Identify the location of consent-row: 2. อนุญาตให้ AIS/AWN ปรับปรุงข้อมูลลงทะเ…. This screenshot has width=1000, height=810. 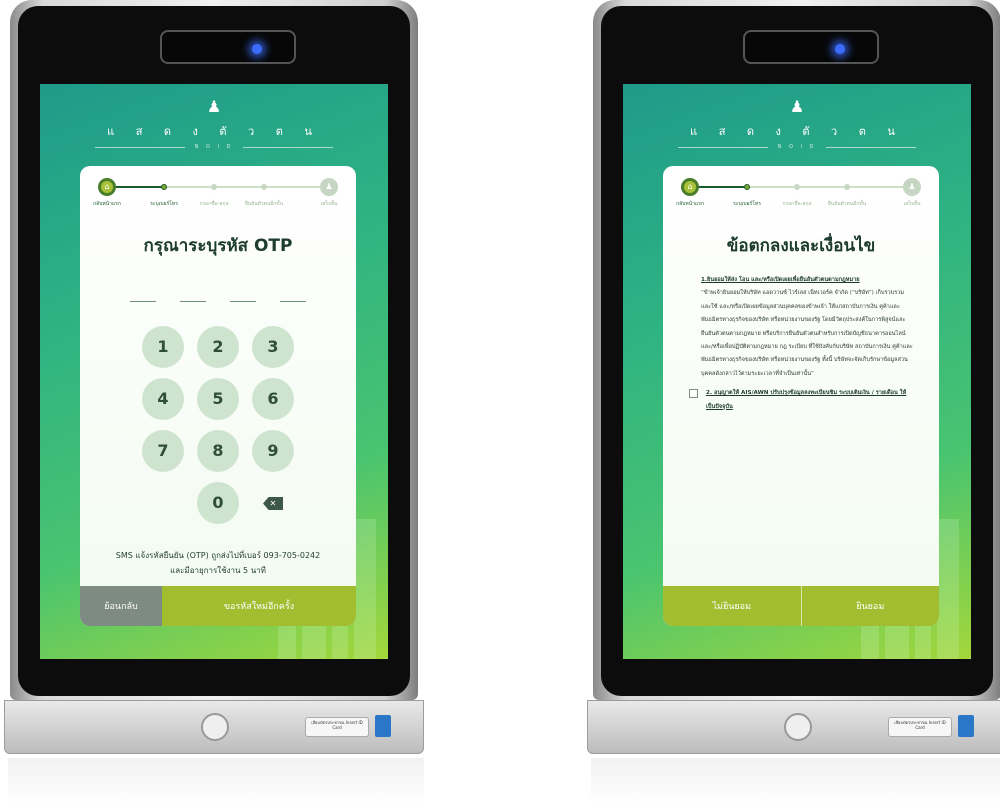
(802, 400).